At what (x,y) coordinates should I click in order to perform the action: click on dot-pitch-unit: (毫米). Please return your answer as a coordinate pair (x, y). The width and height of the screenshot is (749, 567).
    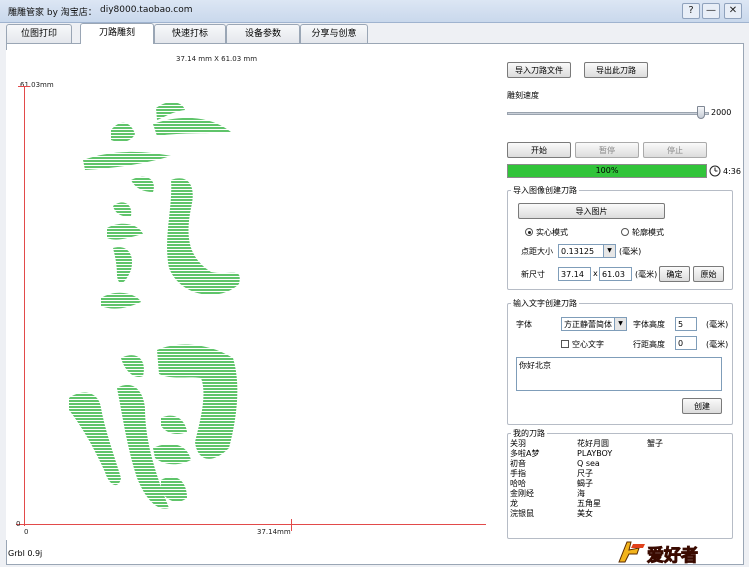
    Looking at the image, I should click on (630, 251).